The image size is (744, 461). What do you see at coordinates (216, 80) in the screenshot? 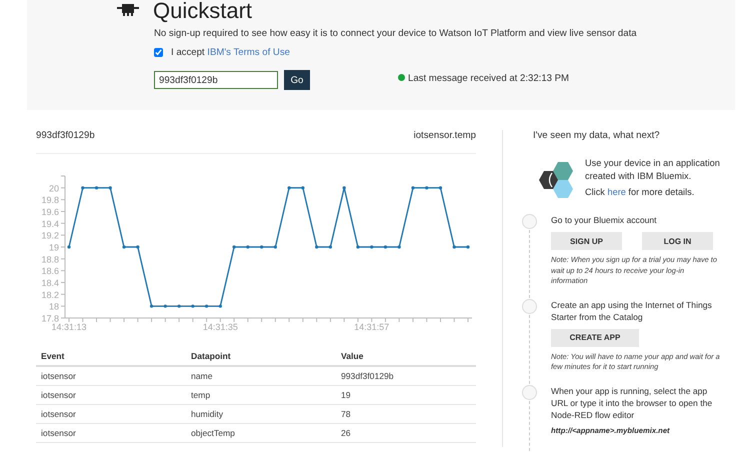
I see `device-id-field: 993df3f0129b` at bounding box center [216, 80].